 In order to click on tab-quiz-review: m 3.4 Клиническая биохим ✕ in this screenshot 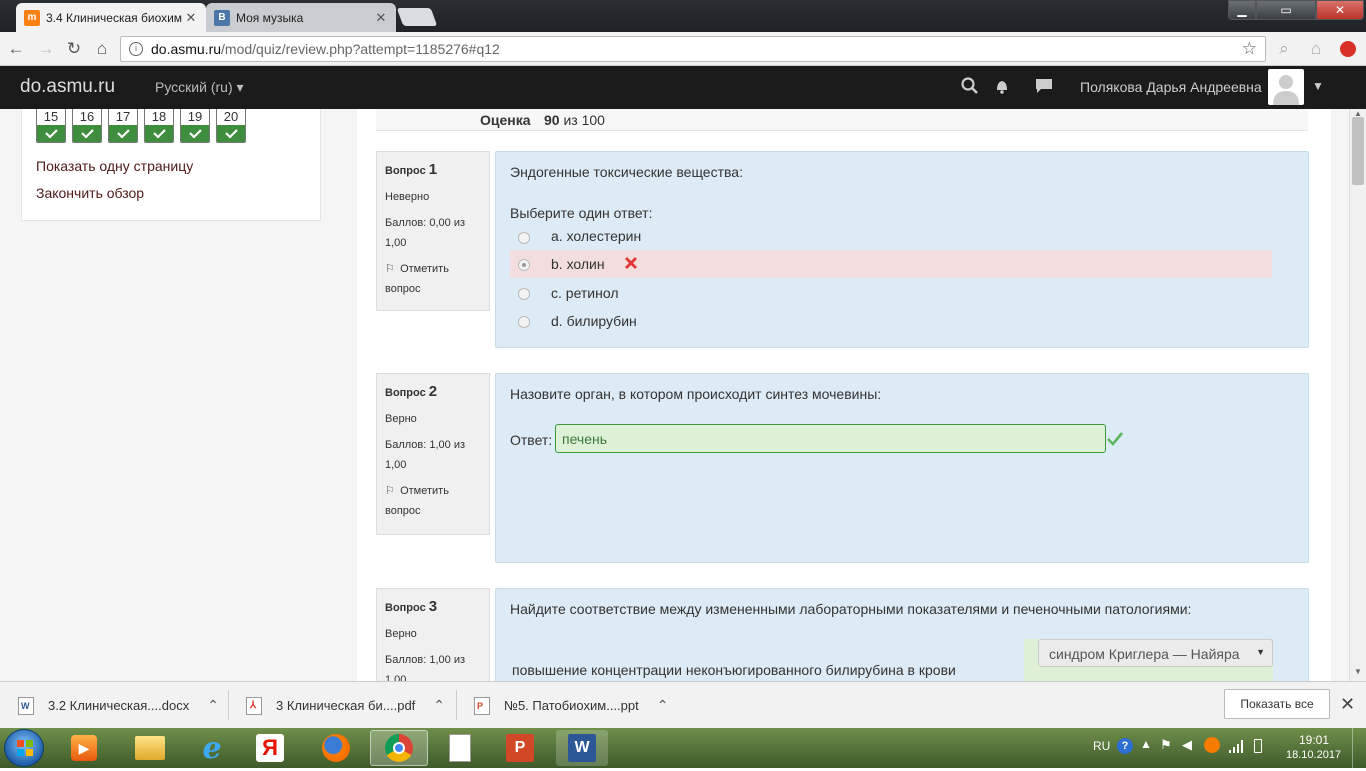, I will do `click(111, 17)`.